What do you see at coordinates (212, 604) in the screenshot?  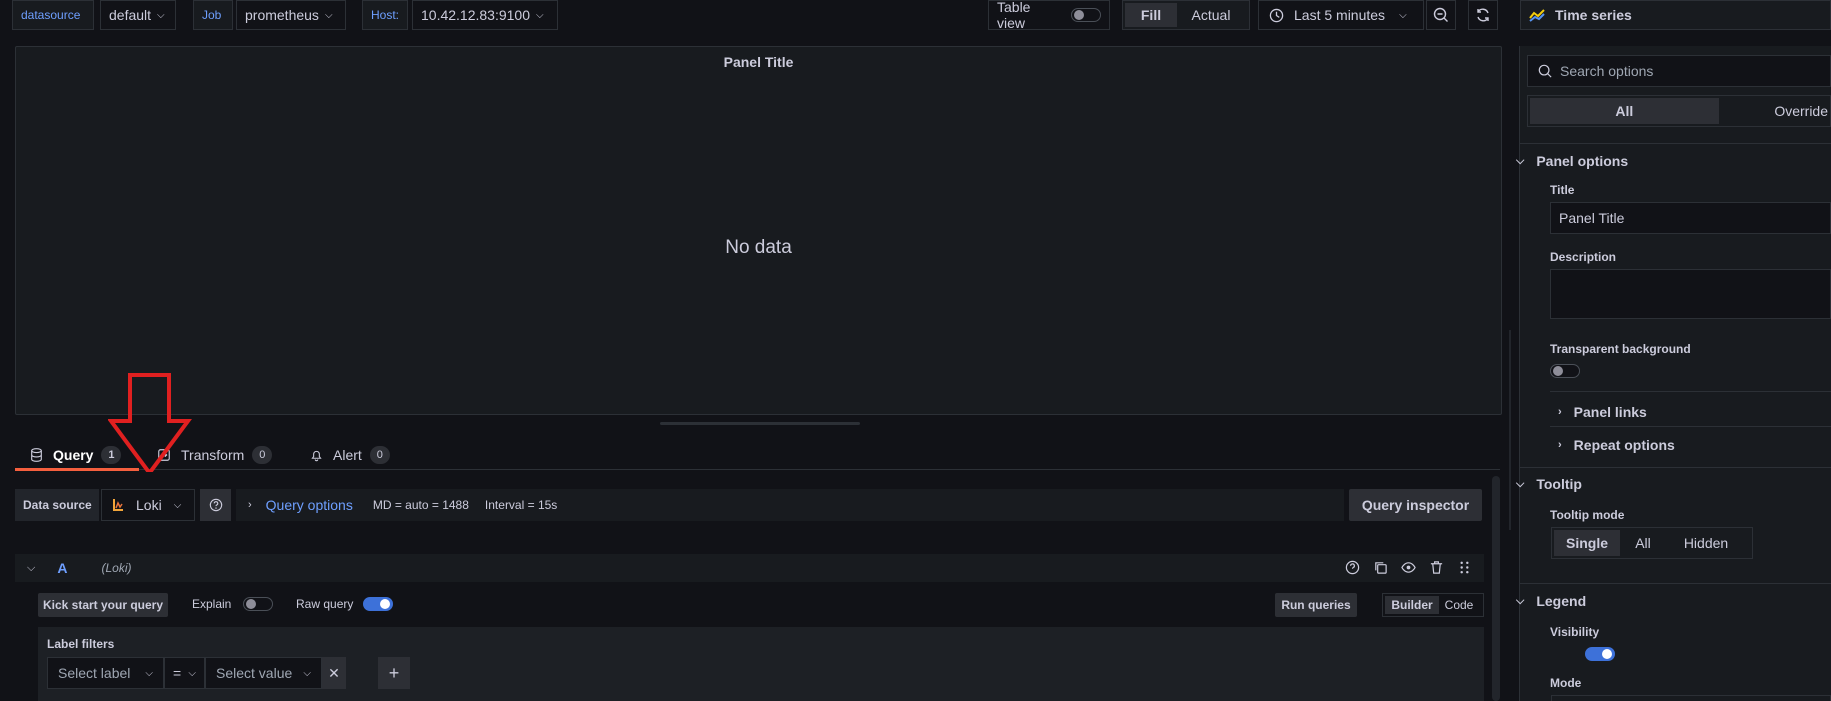 I see `explain-label: Explain` at bounding box center [212, 604].